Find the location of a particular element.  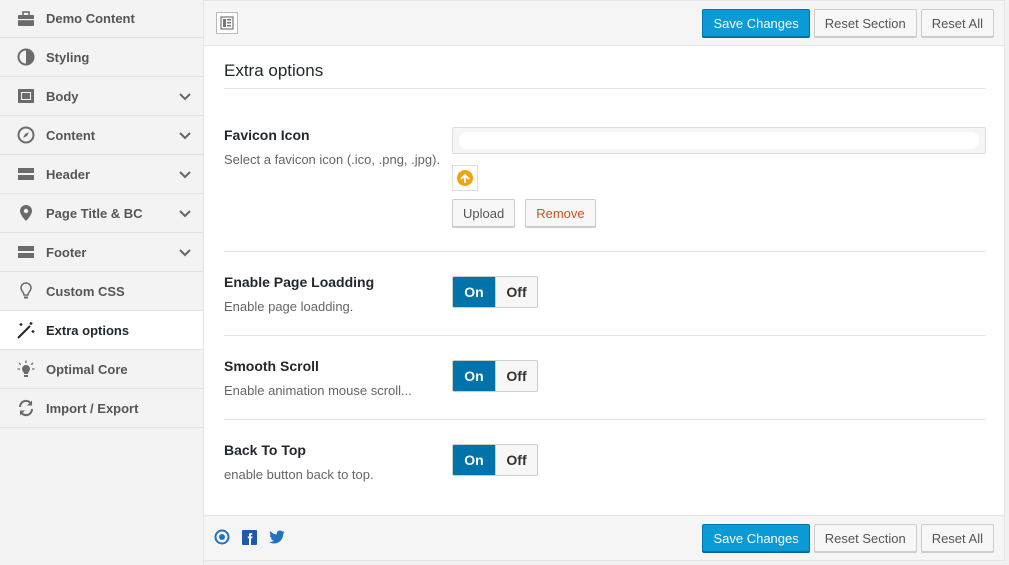

lightbulb-icon is located at coordinates (26, 291).